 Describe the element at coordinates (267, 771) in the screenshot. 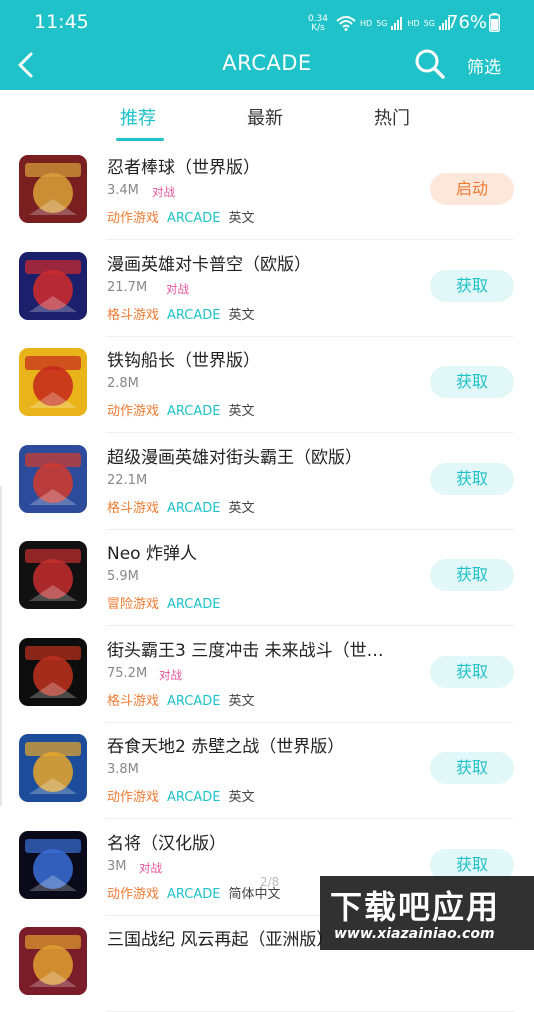

I see `game-row: 吞食天地2 赤壁之战（世界版） 3.8M 动作游戏 ARCADE 英文 获取` at that location.